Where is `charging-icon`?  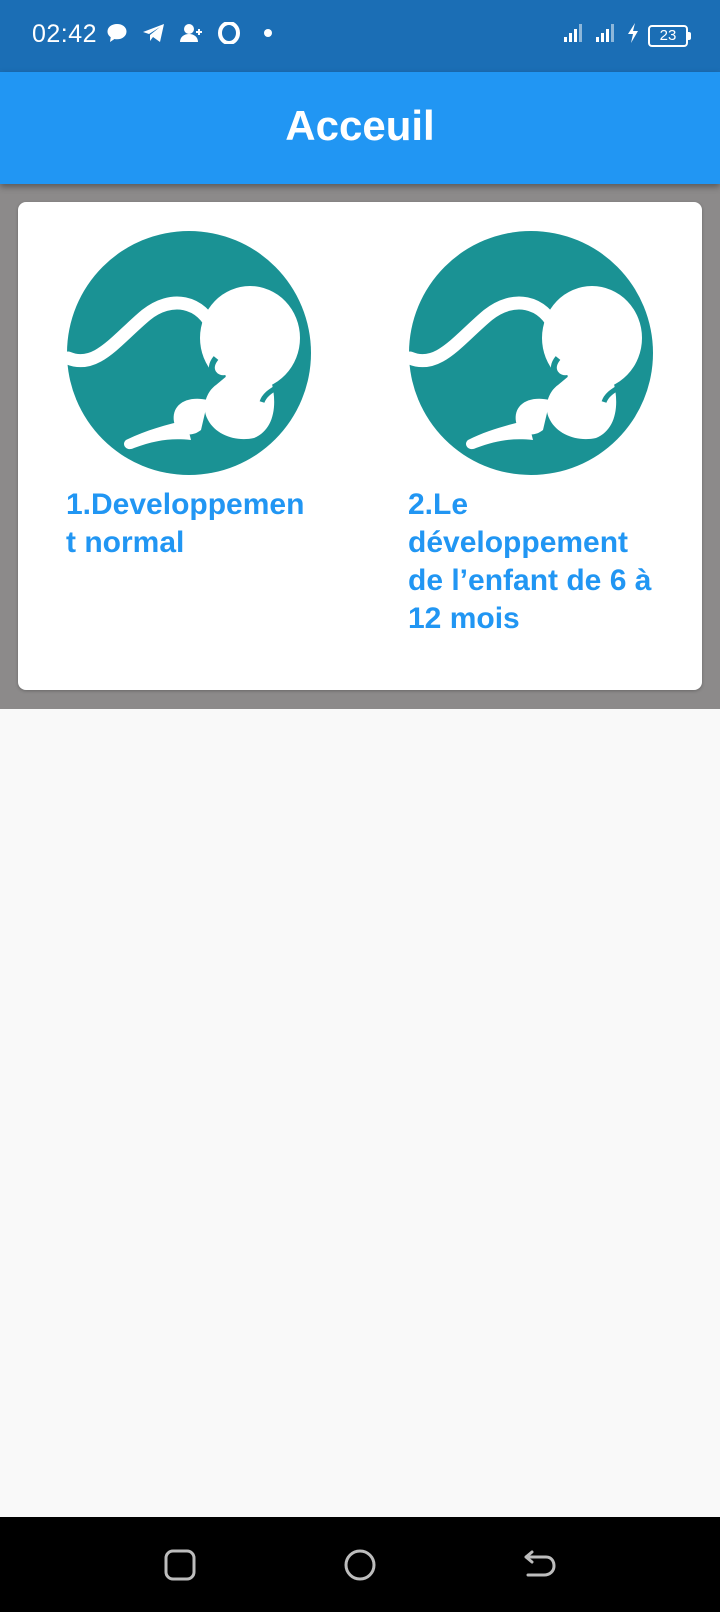
charging-icon is located at coordinates (633, 35).